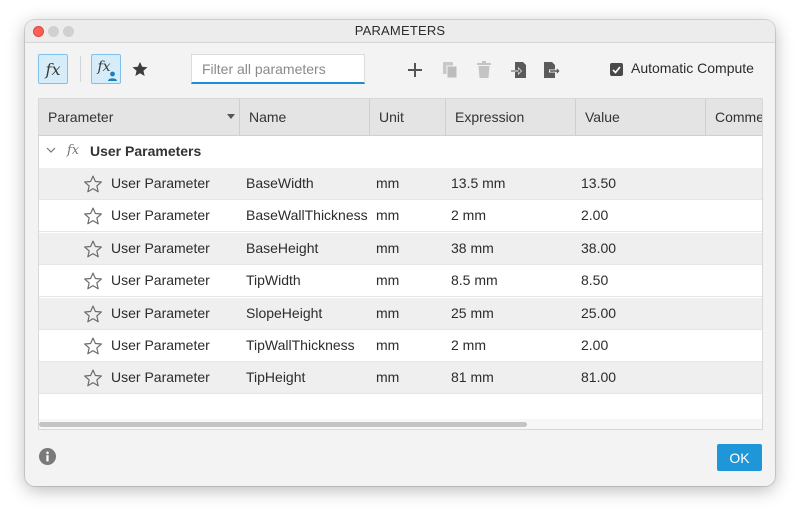 The image size is (800, 516). What do you see at coordinates (278, 69) in the screenshot?
I see `filter-parameters-input` at bounding box center [278, 69].